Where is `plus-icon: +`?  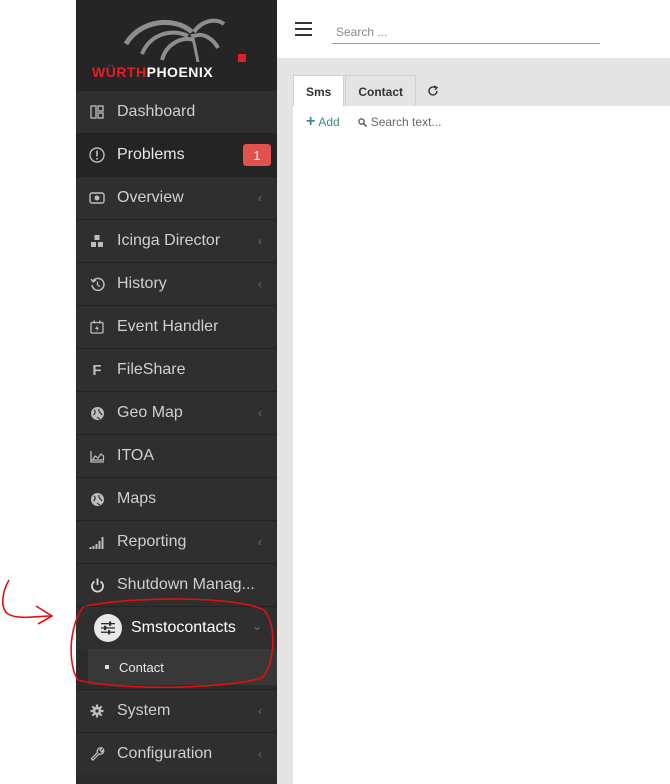
plus-icon: + is located at coordinates (311, 121).